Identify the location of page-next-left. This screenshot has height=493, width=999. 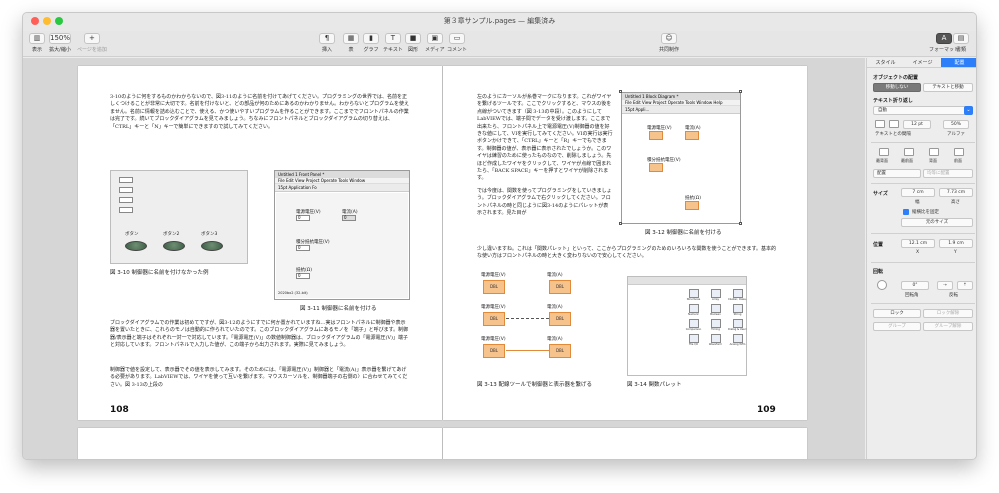
(260, 443).